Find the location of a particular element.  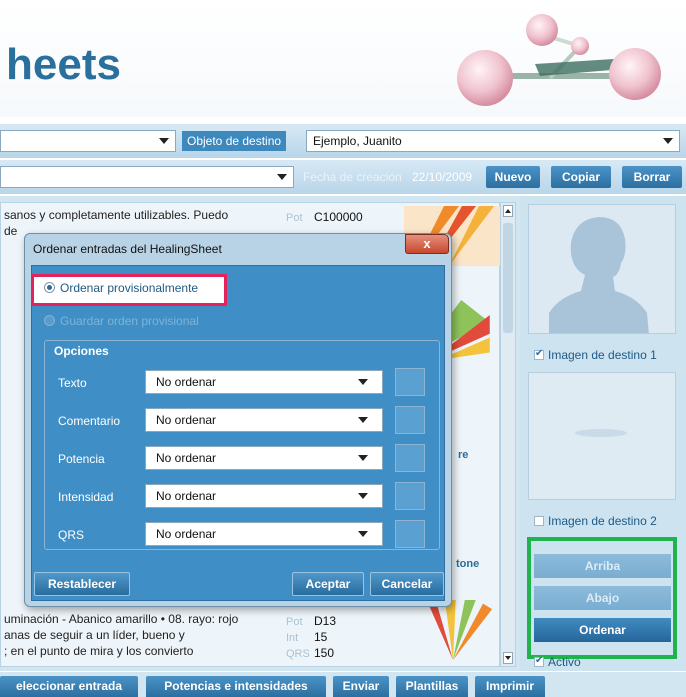

dialog-title: Ordenar entradas del HealingSheet is located at coordinates (127, 249).